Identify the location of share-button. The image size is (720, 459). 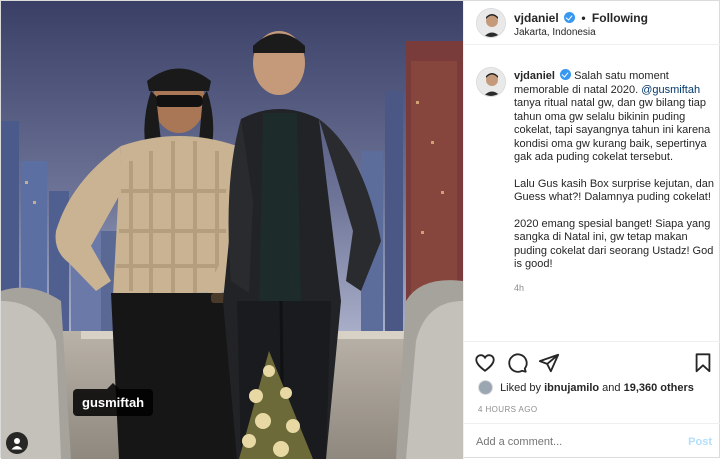
(549, 363).